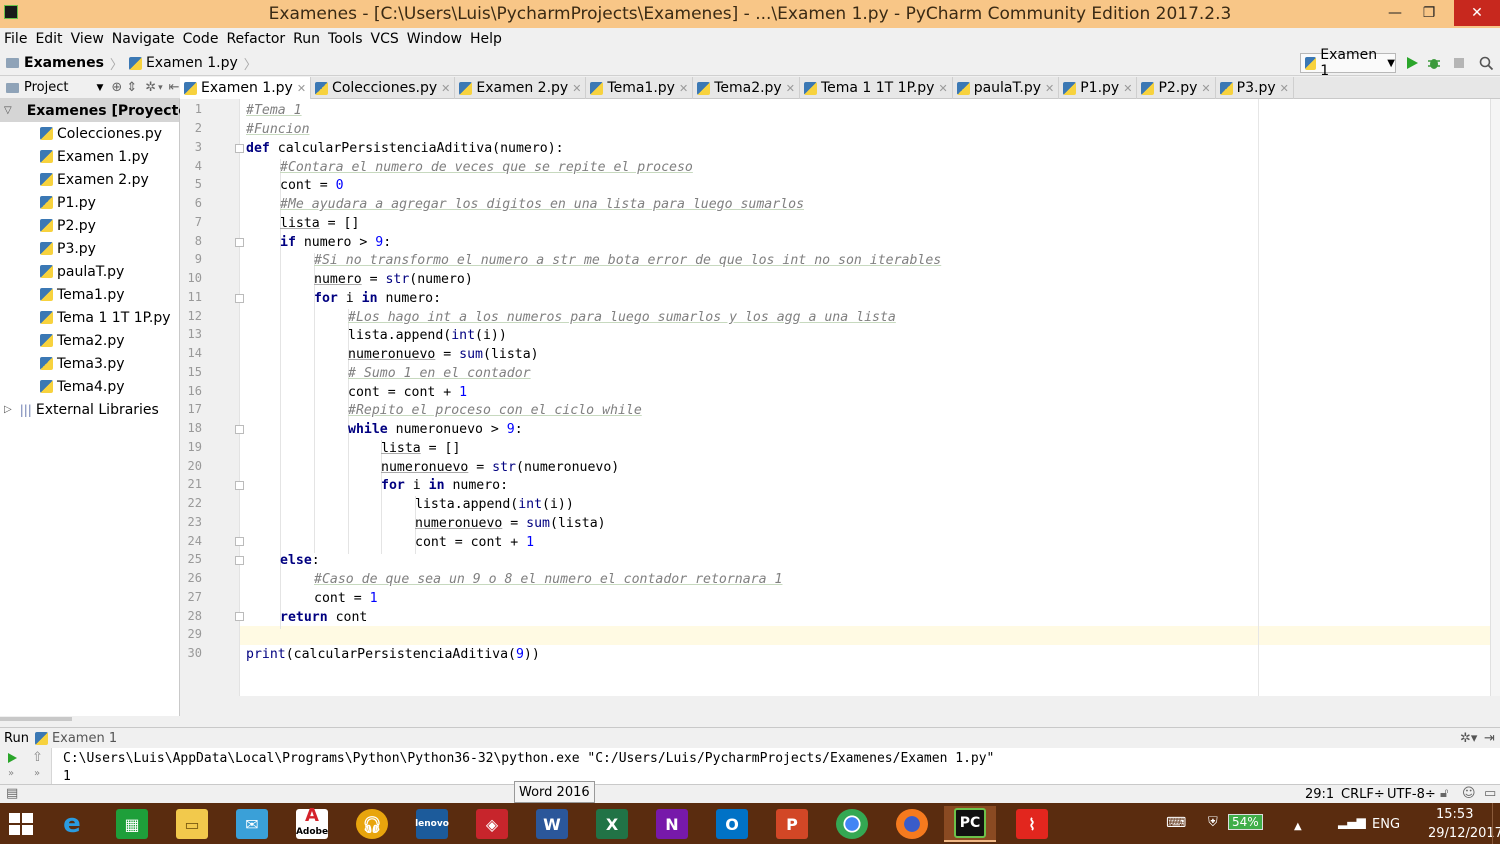 This screenshot has width=1500, height=844. What do you see at coordinates (82, 363) in the screenshot?
I see `tree-item: Tema3.py` at bounding box center [82, 363].